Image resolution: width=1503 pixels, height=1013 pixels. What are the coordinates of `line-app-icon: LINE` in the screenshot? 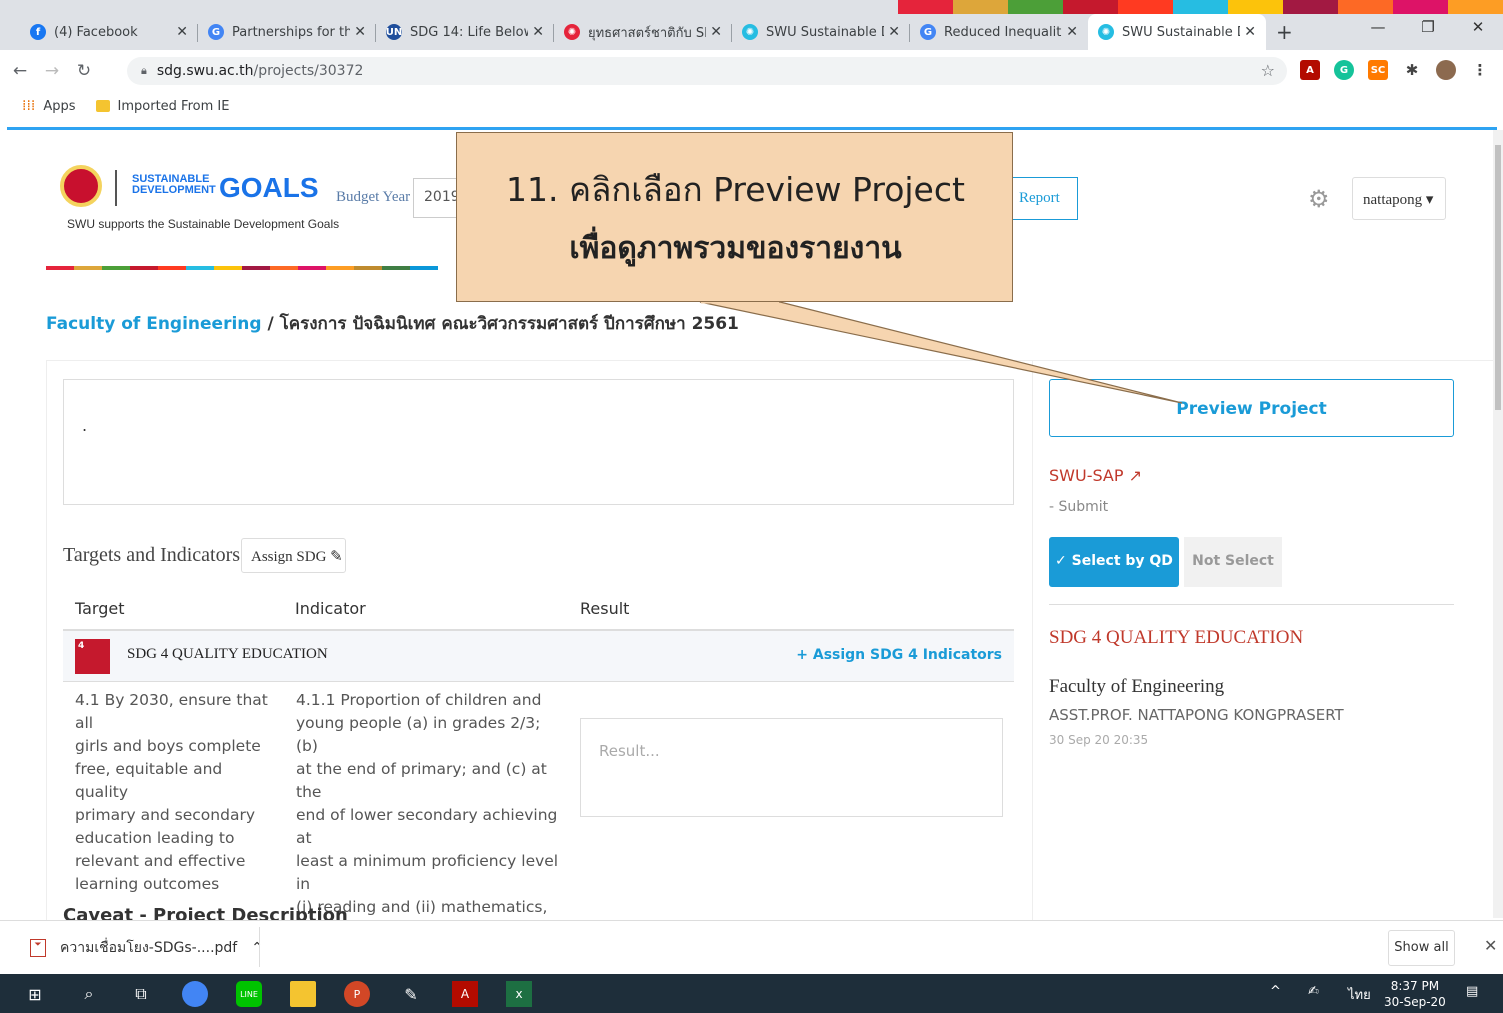 It's located at (249, 994).